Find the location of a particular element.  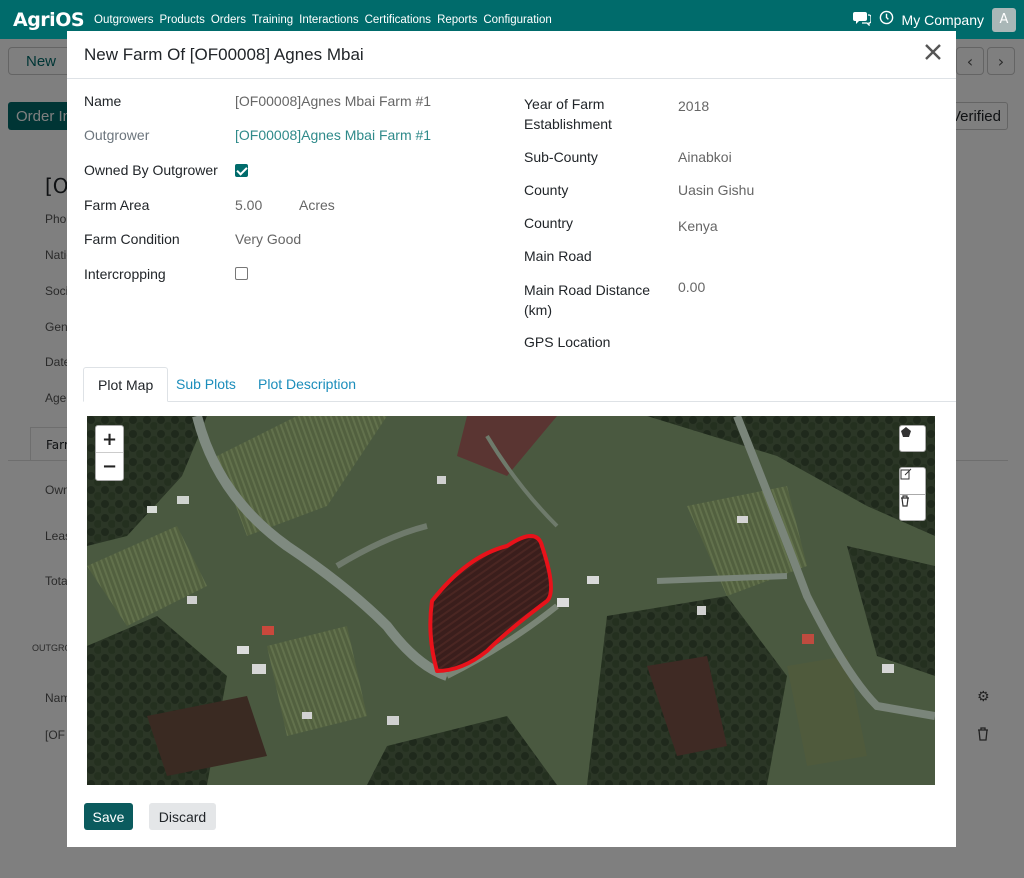

gps-location-field is located at coordinates (778, 342).